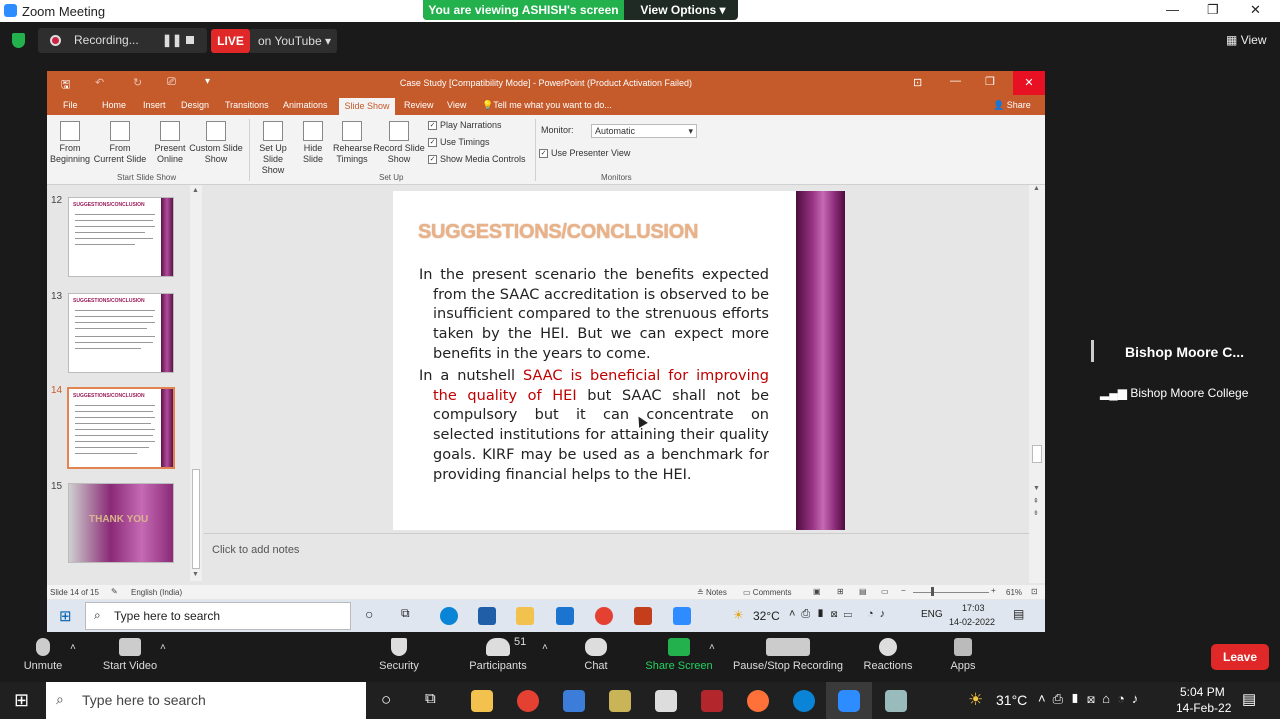 The width and height of the screenshot is (1280, 719). What do you see at coordinates (885, 591) in the screenshot?
I see `slideshow-view-icon: ▭` at bounding box center [885, 591].